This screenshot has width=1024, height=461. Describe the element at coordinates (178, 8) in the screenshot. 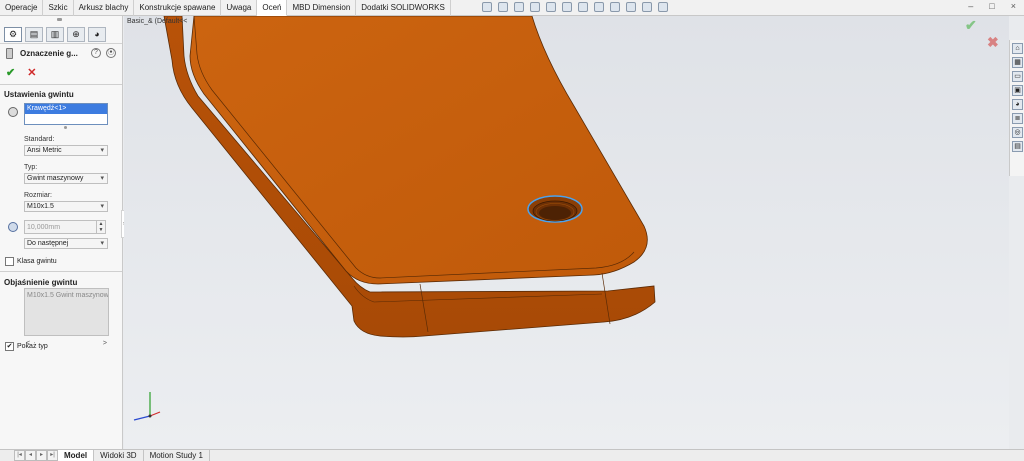

I see `tab-konstrukcje-spawane: Konstrukcje spawane` at that location.